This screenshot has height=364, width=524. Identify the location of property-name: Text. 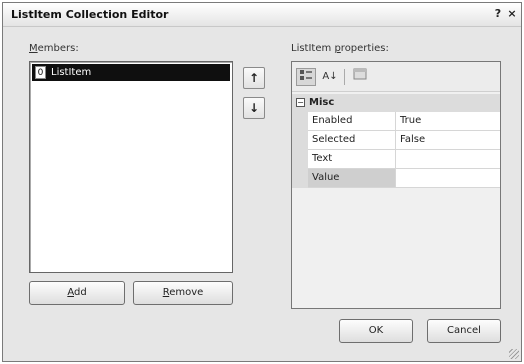
(352, 159).